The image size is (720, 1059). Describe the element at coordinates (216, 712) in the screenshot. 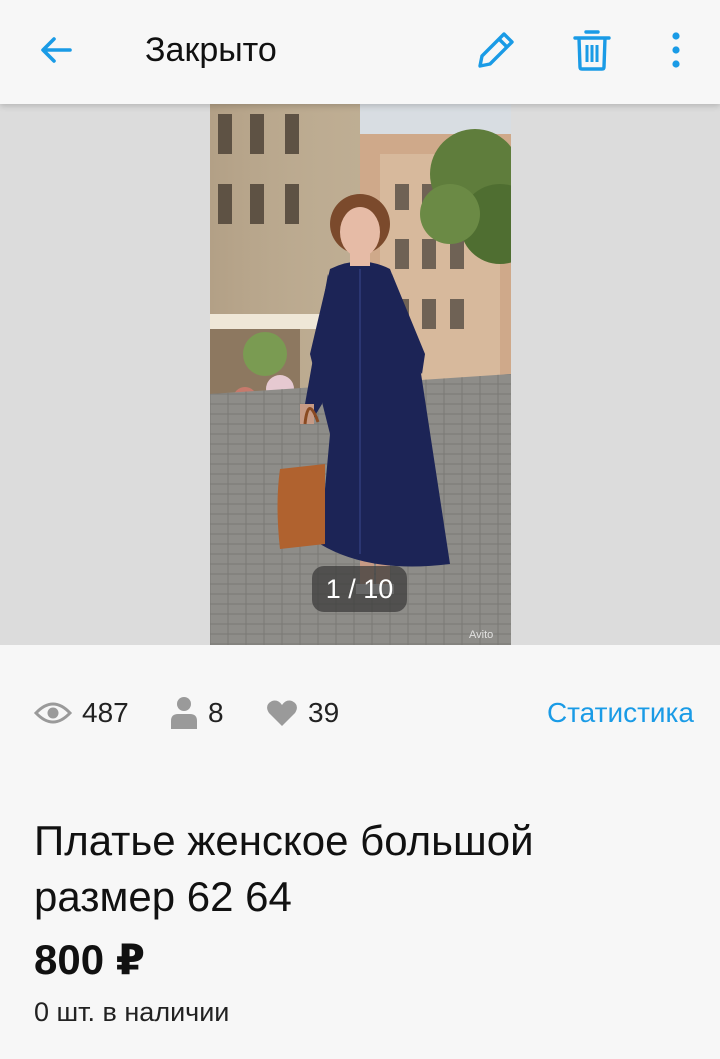

I see `contacts-count: 8` at that location.